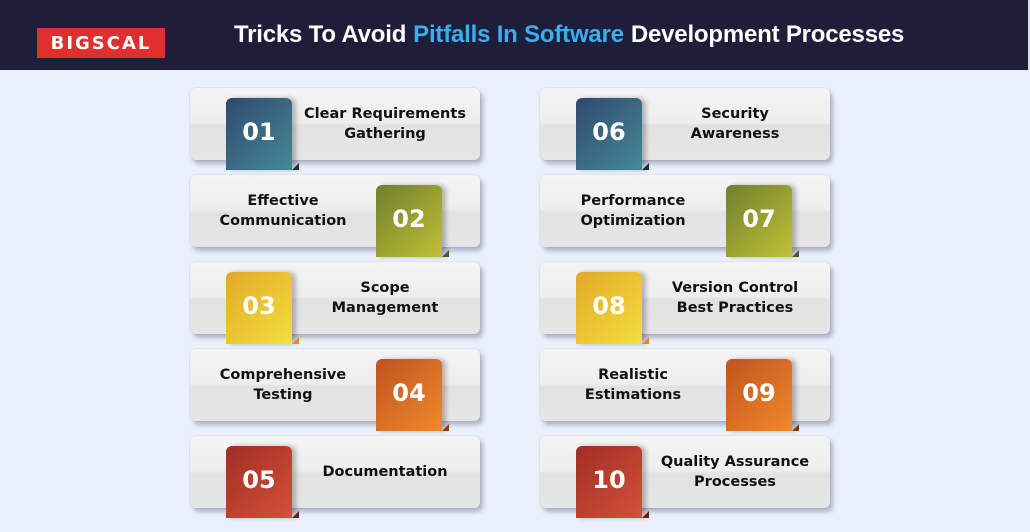 This screenshot has width=1030, height=532. What do you see at coordinates (633, 375) in the screenshot?
I see `tip-label-line1: Realistic` at bounding box center [633, 375].